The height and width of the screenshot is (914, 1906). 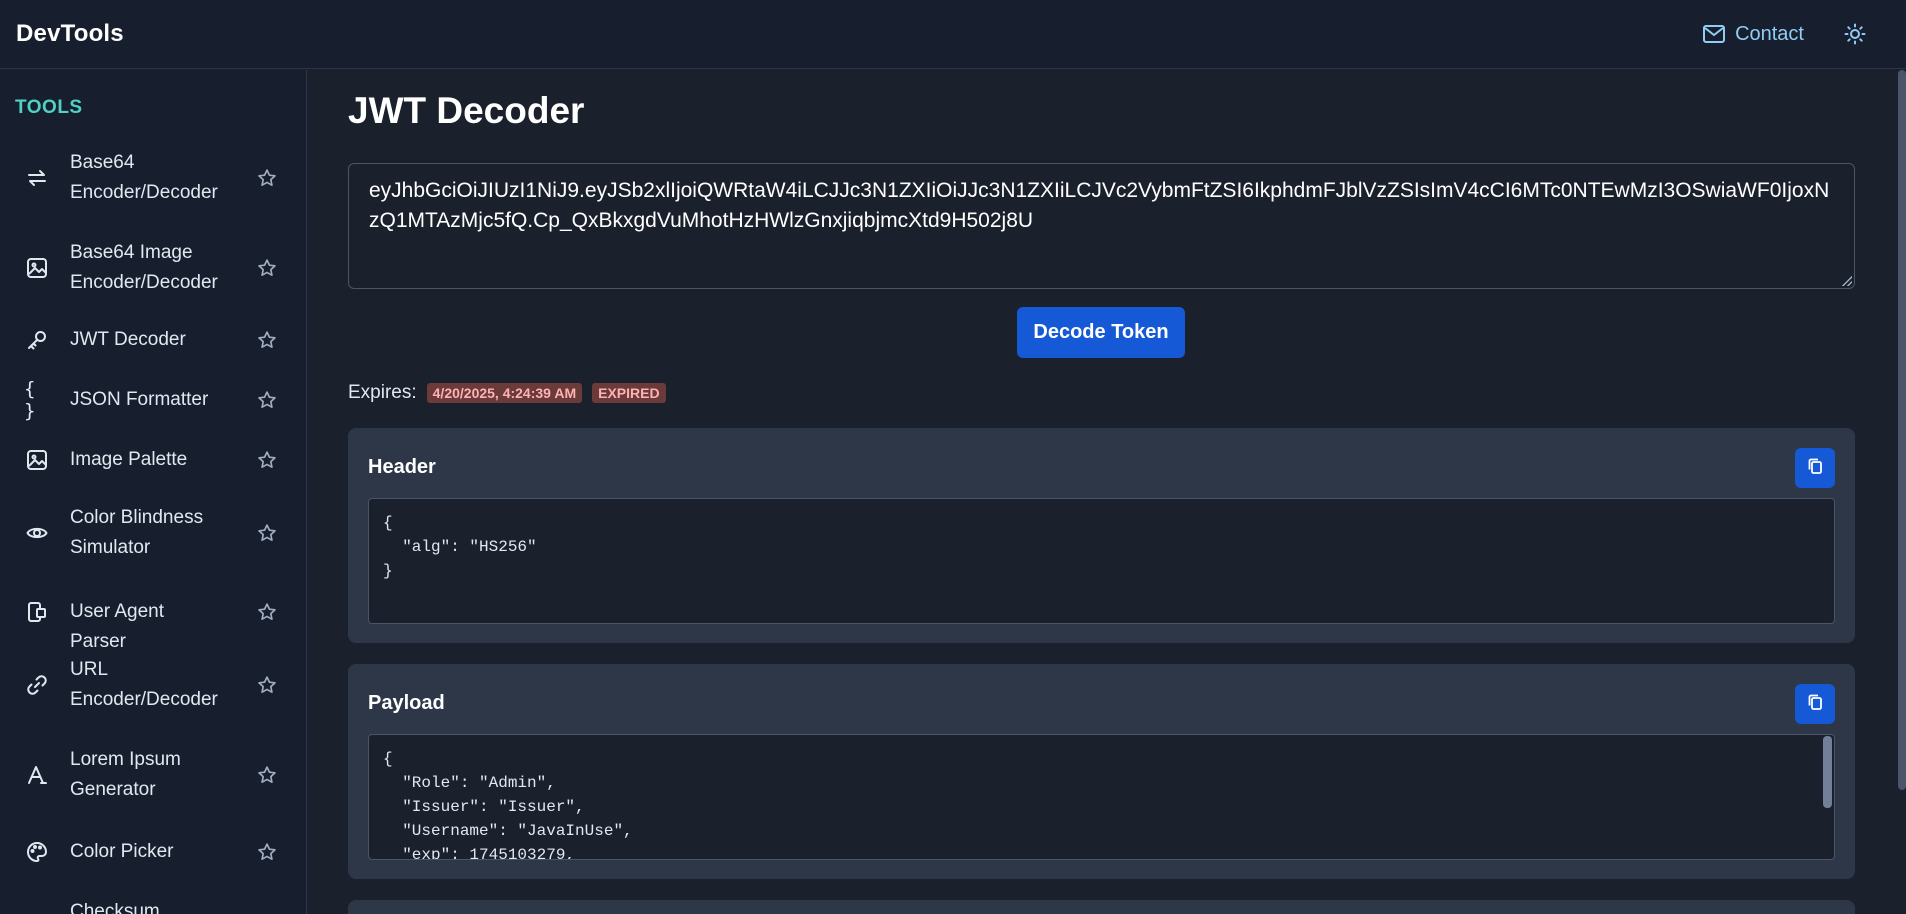 I want to click on sidebar-item-label: Color Blindness Simulator, so click(x=137, y=532).